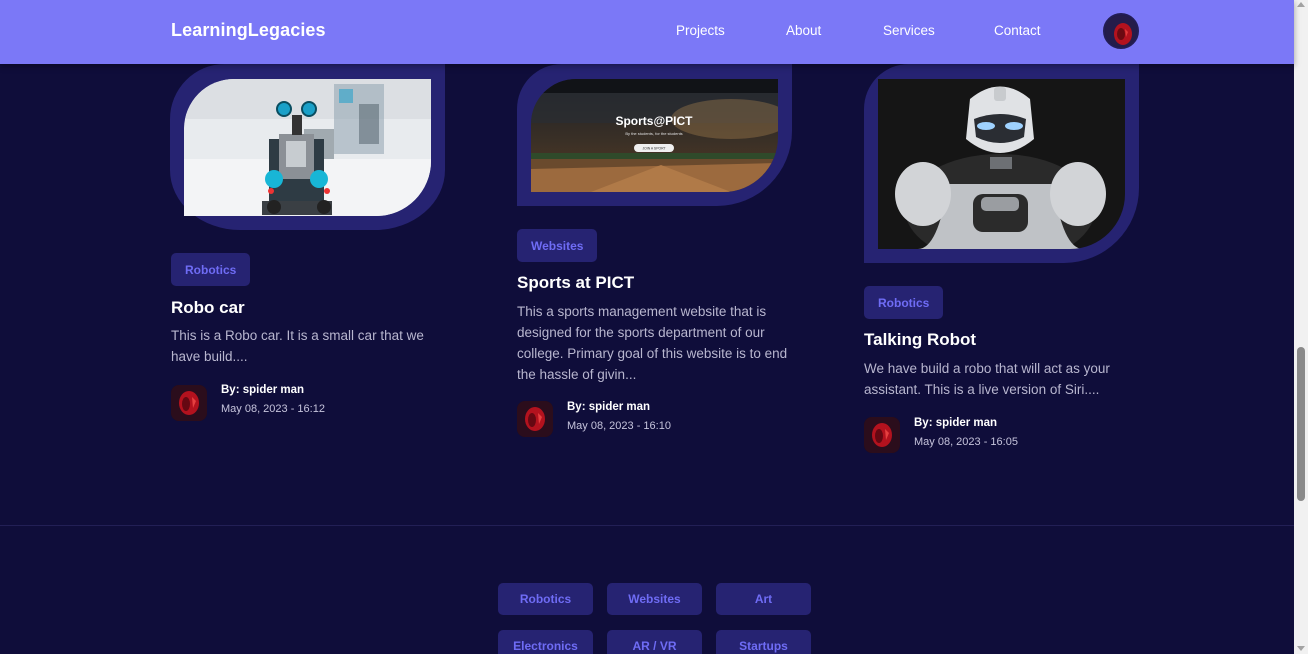 Image resolution: width=1308 pixels, height=654 pixels. What do you see at coordinates (1301, 648) in the screenshot?
I see `scroll-down-arrow-icon` at bounding box center [1301, 648].